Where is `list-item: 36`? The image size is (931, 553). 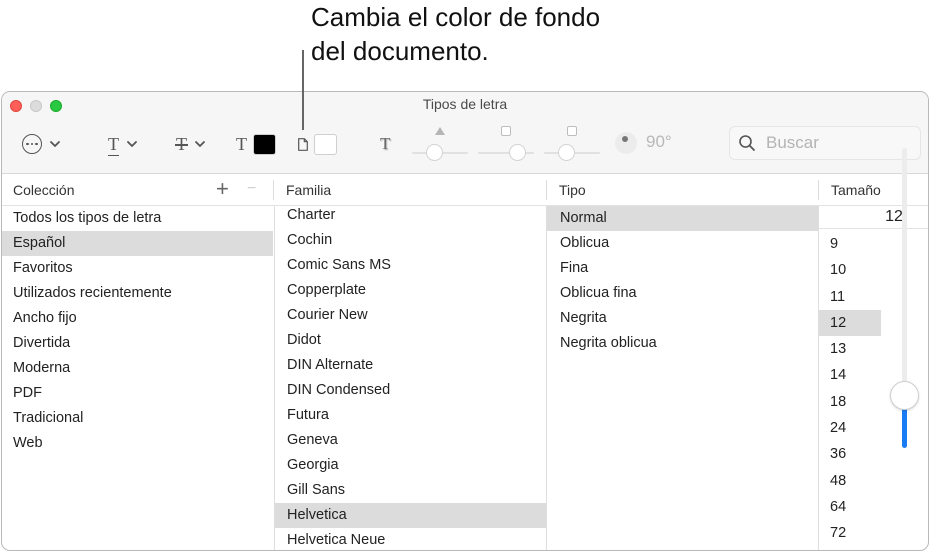
list-item: 36 is located at coordinates (850, 454).